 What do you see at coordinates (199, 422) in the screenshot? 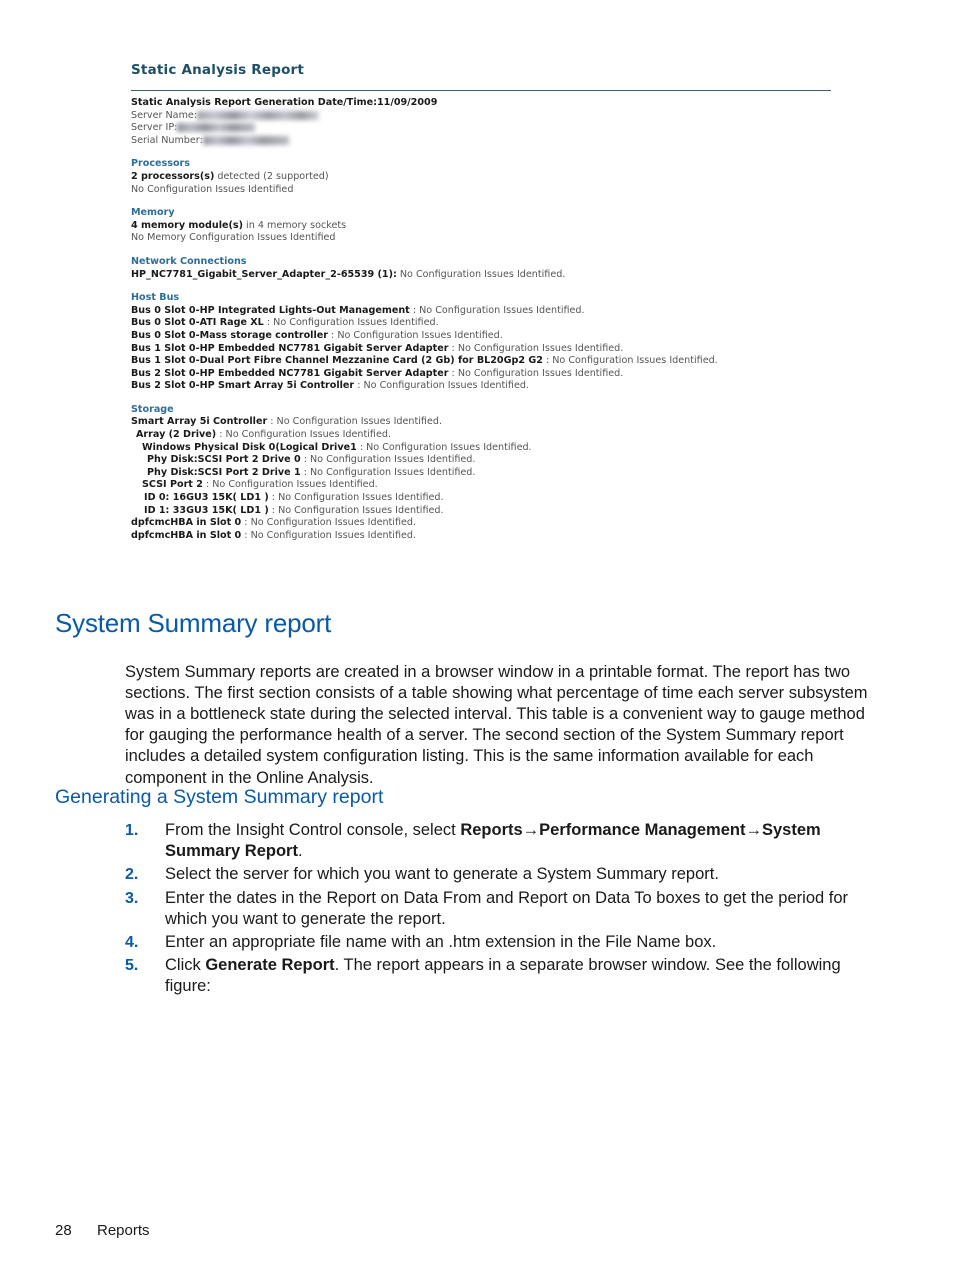
I see `line-bold: Smart Array 5i Controller` at bounding box center [199, 422].